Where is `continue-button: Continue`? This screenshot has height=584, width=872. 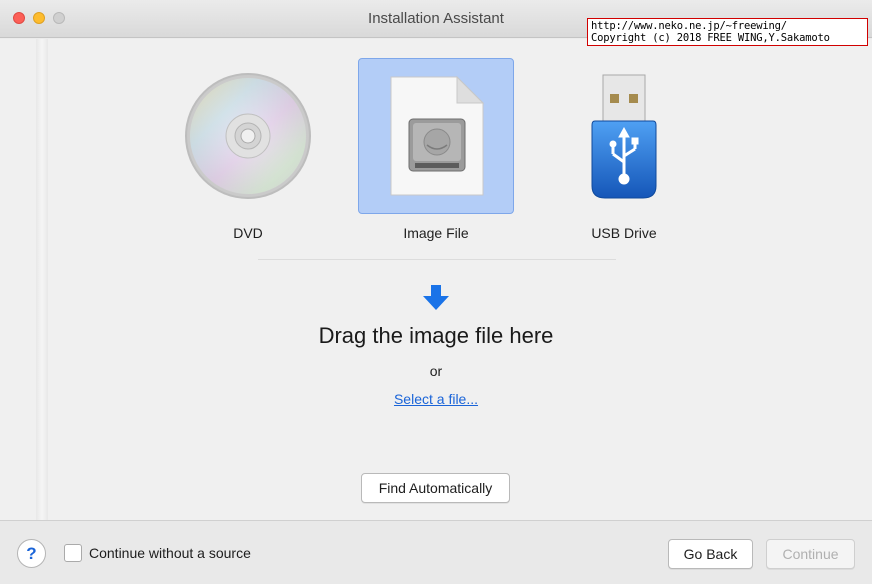 continue-button: Continue is located at coordinates (810, 554).